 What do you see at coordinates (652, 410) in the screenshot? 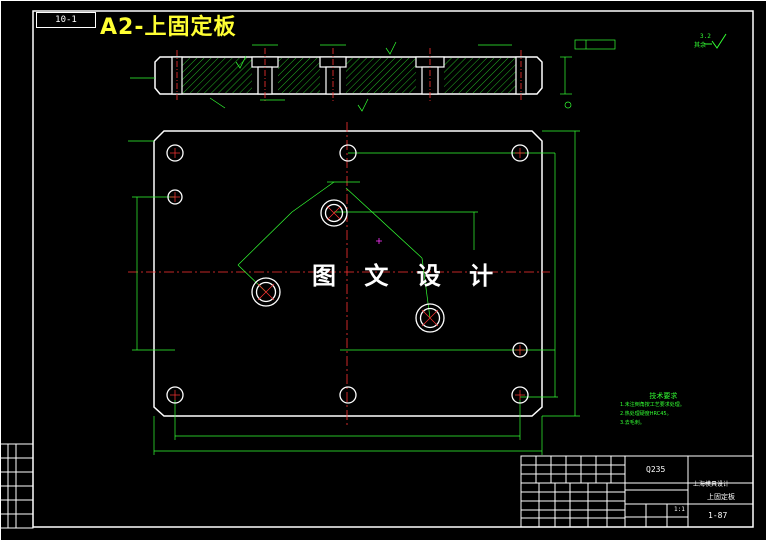
I see `tech-notes: 技术要求 1.未注倒角按工艺要求处理。 2.热处理硬度HRC45。 3.去毛刺。` at bounding box center [652, 410].